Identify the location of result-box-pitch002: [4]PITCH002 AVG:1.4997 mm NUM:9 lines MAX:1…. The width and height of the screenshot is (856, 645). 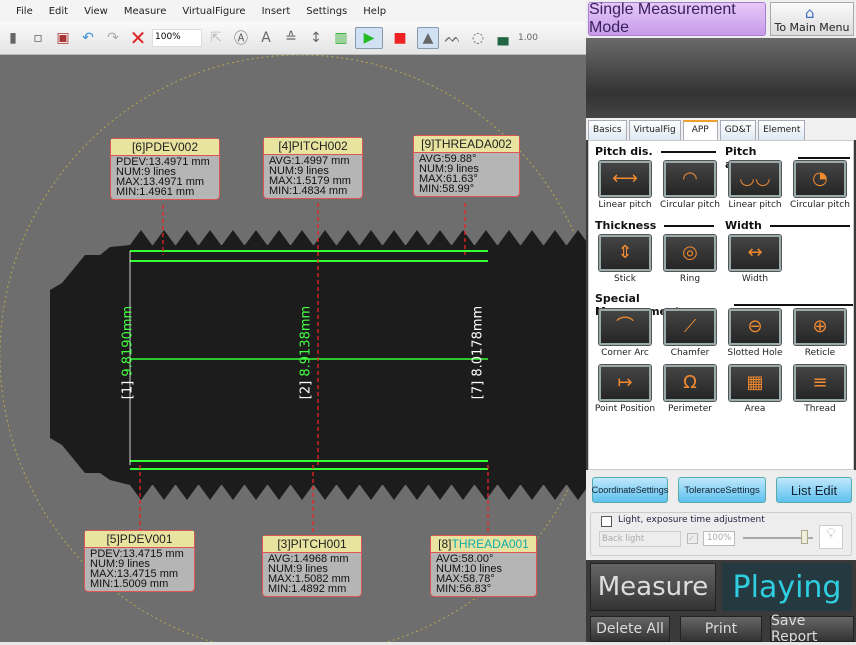
(313, 168).